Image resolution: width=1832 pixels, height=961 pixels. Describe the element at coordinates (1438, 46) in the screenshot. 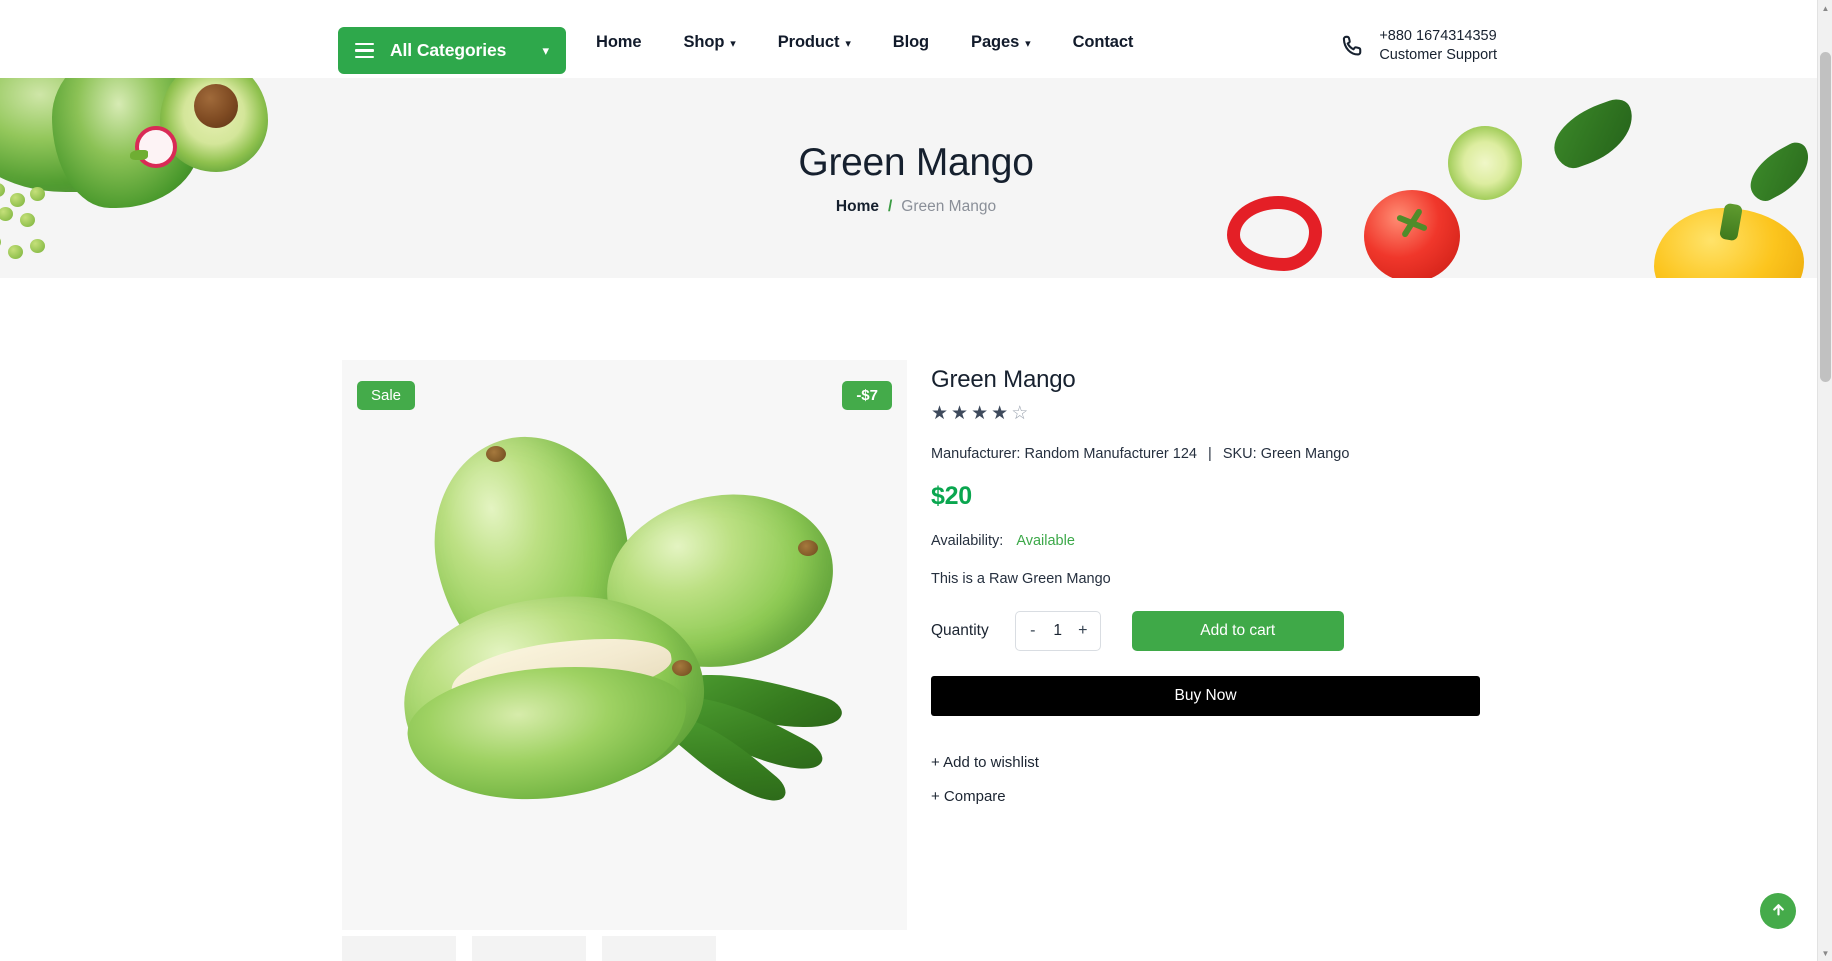

I see `support-text: +880 1674314359 Customer Support` at that location.